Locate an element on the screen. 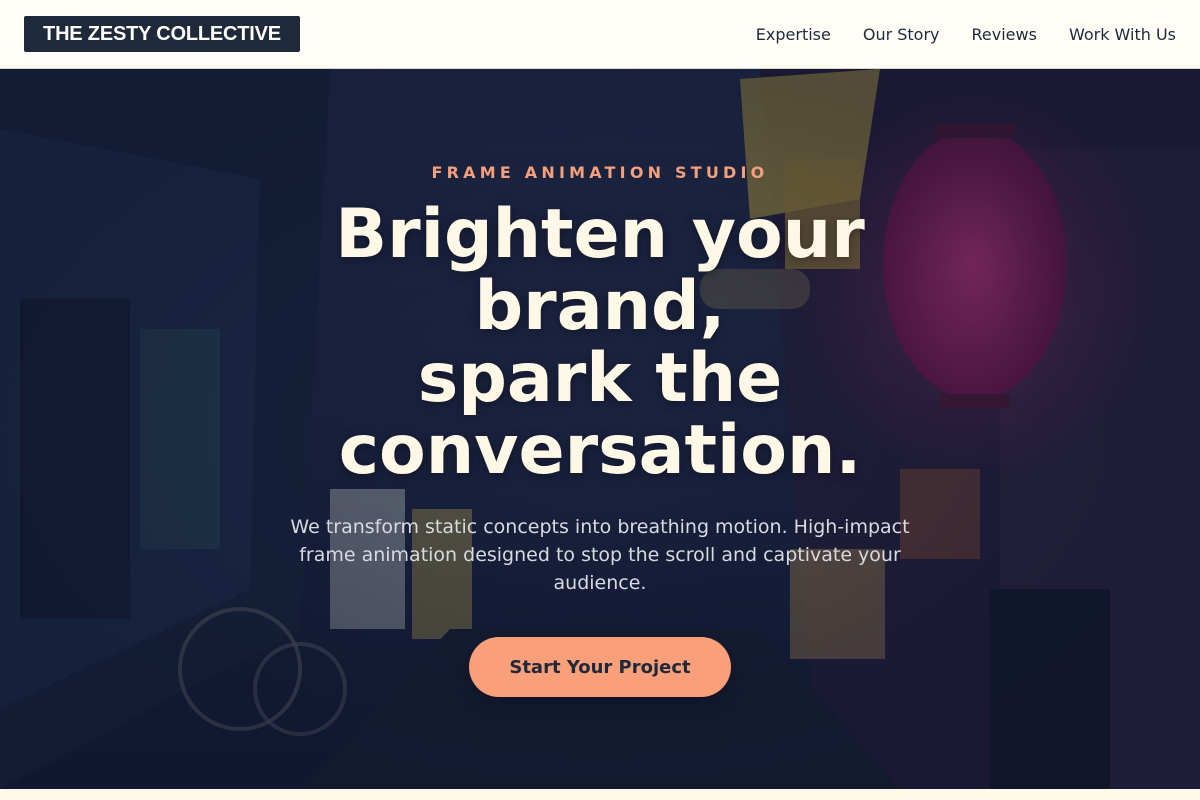  nav-link-expertise: Expertise is located at coordinates (793, 34).